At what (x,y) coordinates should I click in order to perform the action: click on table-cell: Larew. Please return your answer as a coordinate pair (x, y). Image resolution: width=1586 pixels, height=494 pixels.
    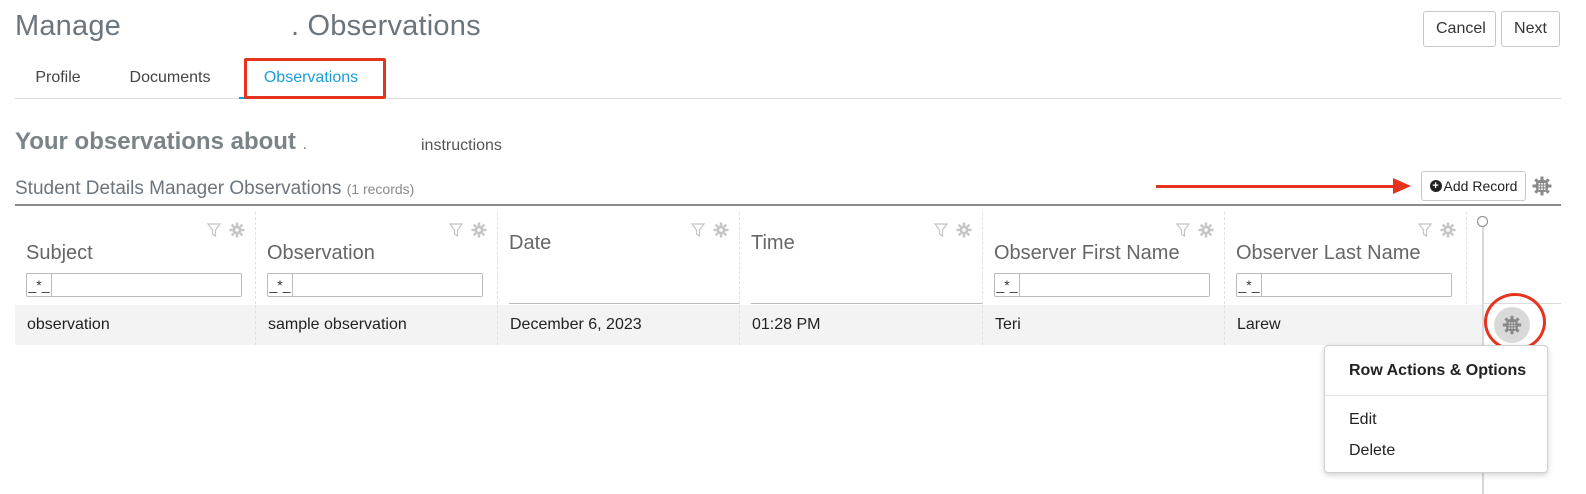
    Looking at the image, I should click on (1259, 324).